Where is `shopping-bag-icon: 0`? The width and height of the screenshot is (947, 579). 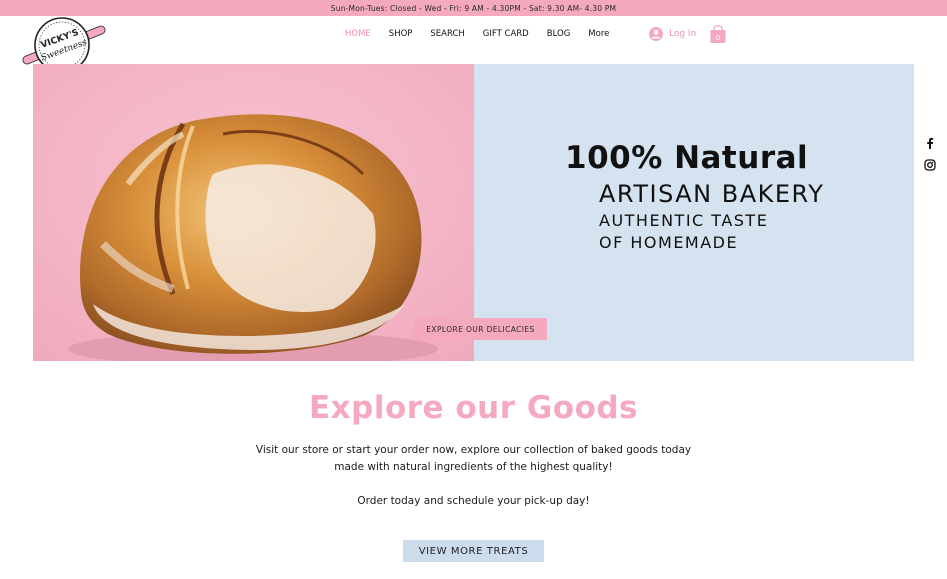 shopping-bag-icon: 0 is located at coordinates (718, 34).